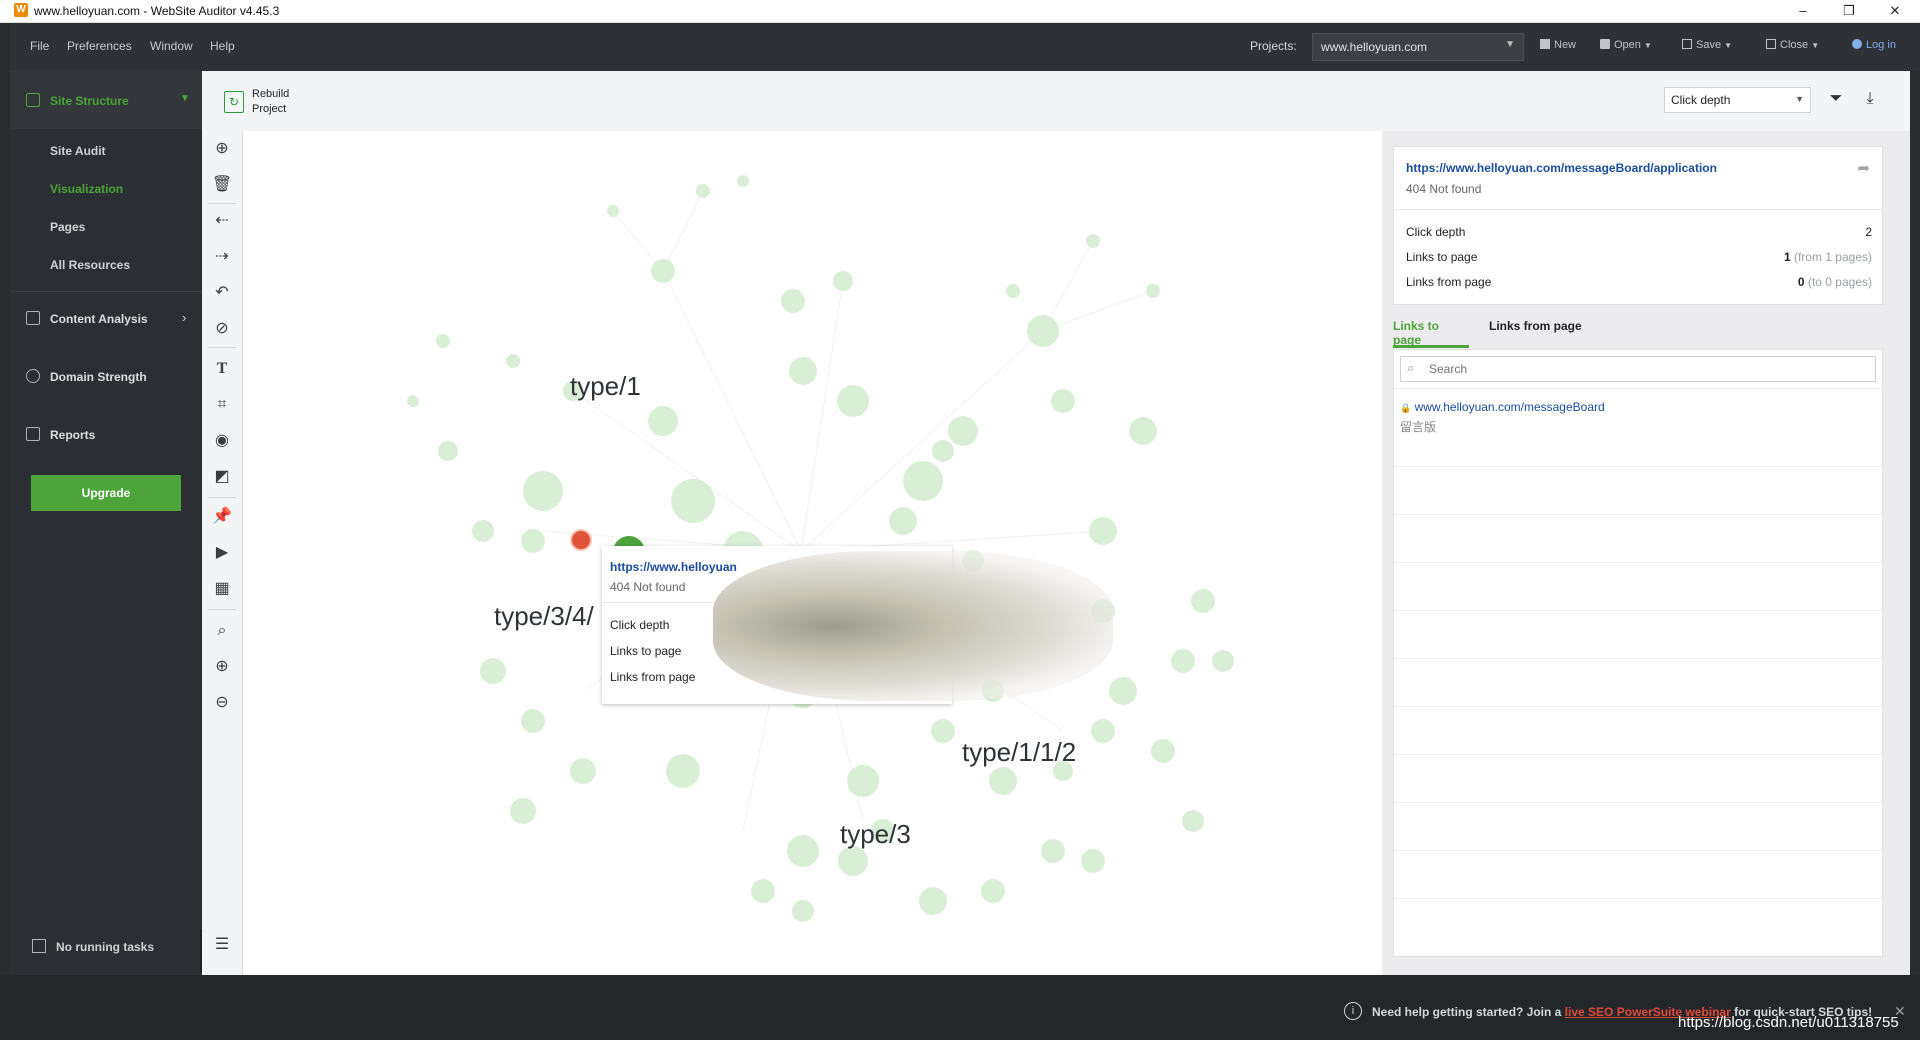 The height and width of the screenshot is (1040, 1920). What do you see at coordinates (1649, 369) in the screenshot?
I see `search-input` at bounding box center [1649, 369].